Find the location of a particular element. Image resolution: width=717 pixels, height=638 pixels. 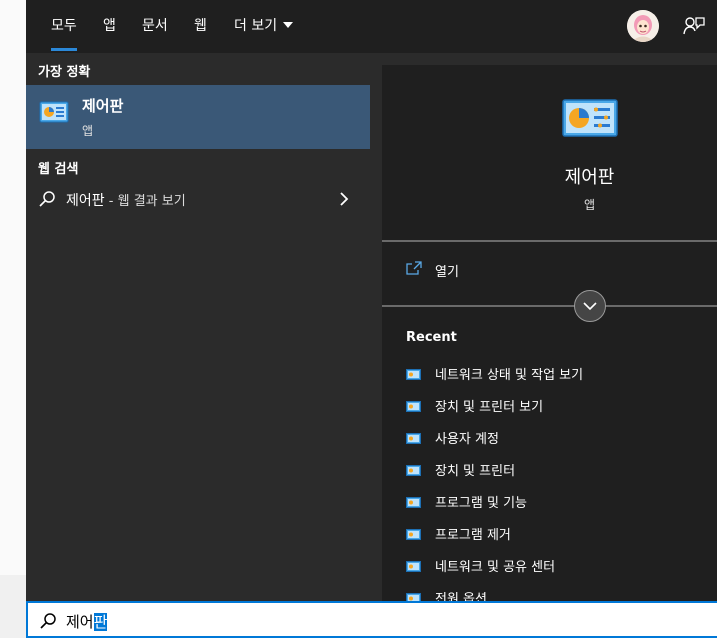

recent-heading: Recent is located at coordinates (431, 337).